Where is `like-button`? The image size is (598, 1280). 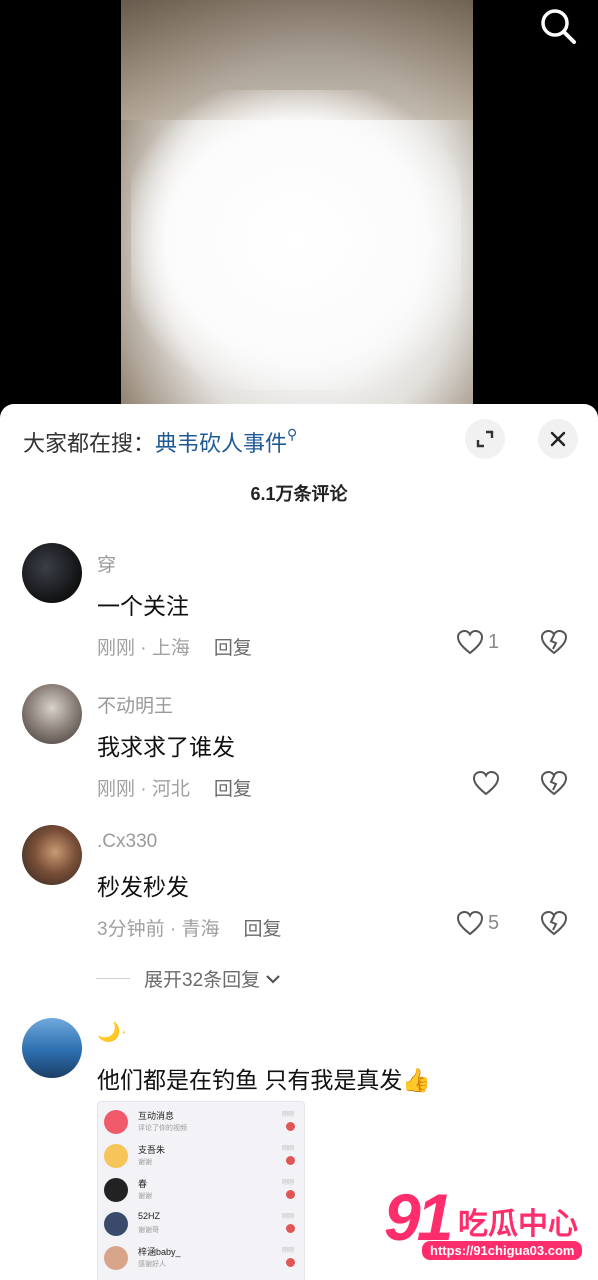 like-button is located at coordinates (486, 783).